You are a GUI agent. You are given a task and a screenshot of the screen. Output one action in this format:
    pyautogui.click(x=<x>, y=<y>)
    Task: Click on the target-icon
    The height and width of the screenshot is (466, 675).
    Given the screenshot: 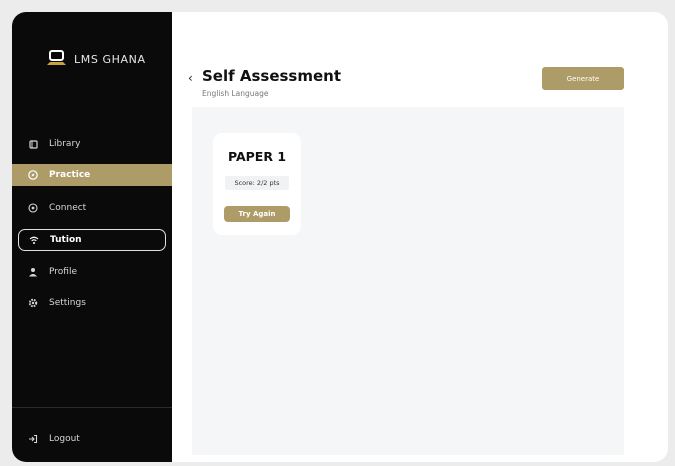 What is the action you would take?
    pyautogui.click(x=33, y=208)
    